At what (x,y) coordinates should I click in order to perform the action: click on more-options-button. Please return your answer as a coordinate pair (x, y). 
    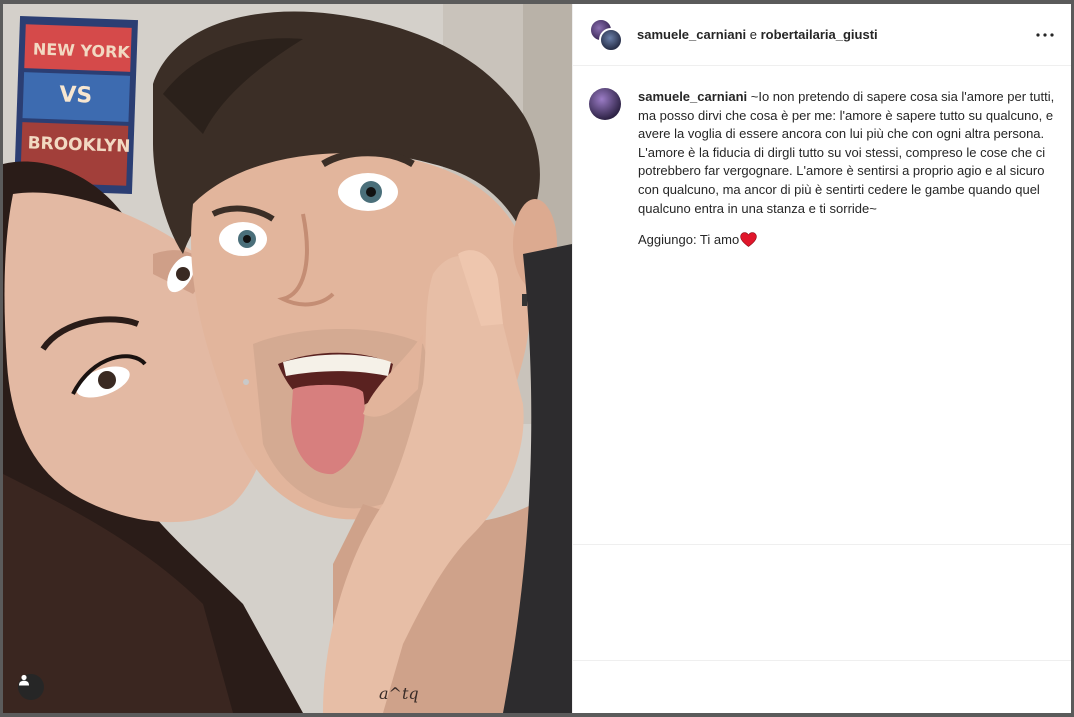
    Looking at the image, I should click on (1045, 35).